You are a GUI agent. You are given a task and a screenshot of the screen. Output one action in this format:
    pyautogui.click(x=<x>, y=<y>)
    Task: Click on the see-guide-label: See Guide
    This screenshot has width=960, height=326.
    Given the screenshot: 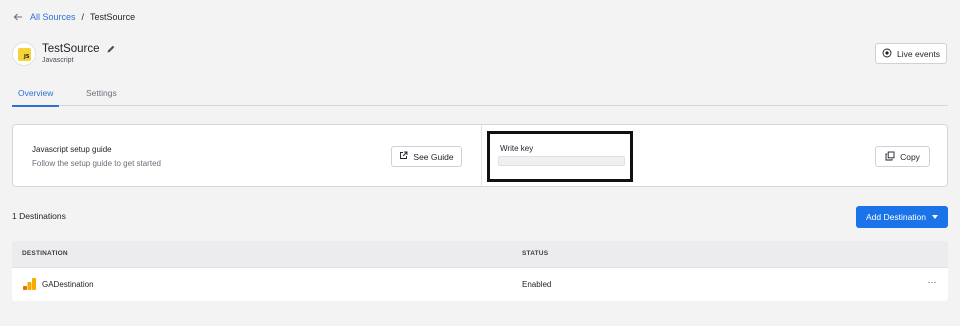 What is the action you would take?
    pyautogui.click(x=433, y=156)
    